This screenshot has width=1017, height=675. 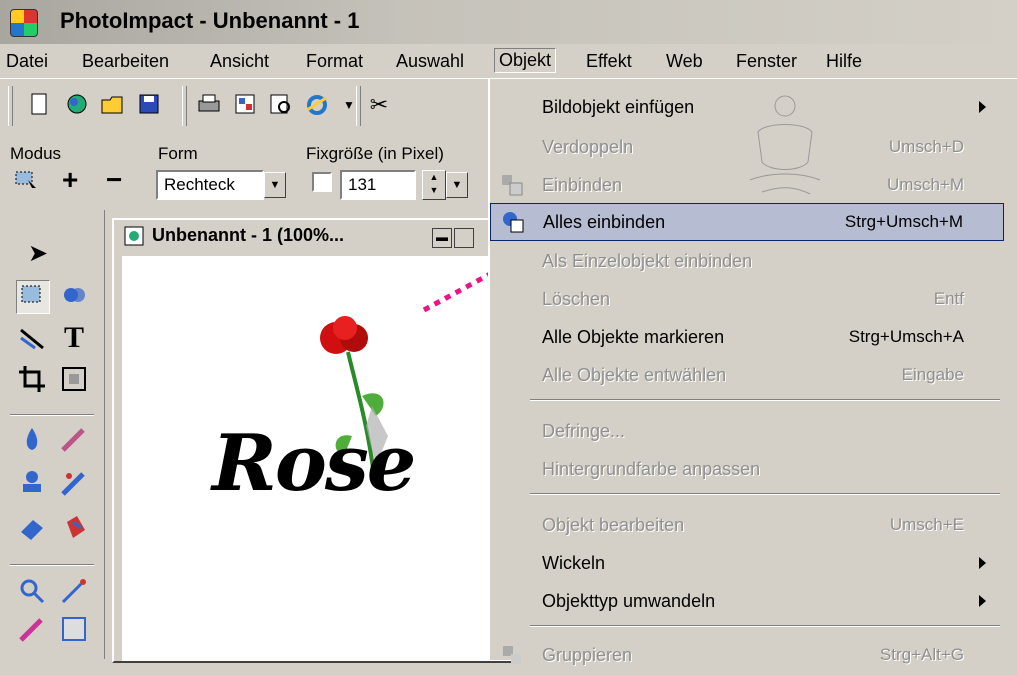 What do you see at coordinates (766, 61) in the screenshot?
I see `menu-fenster: Fenster` at bounding box center [766, 61].